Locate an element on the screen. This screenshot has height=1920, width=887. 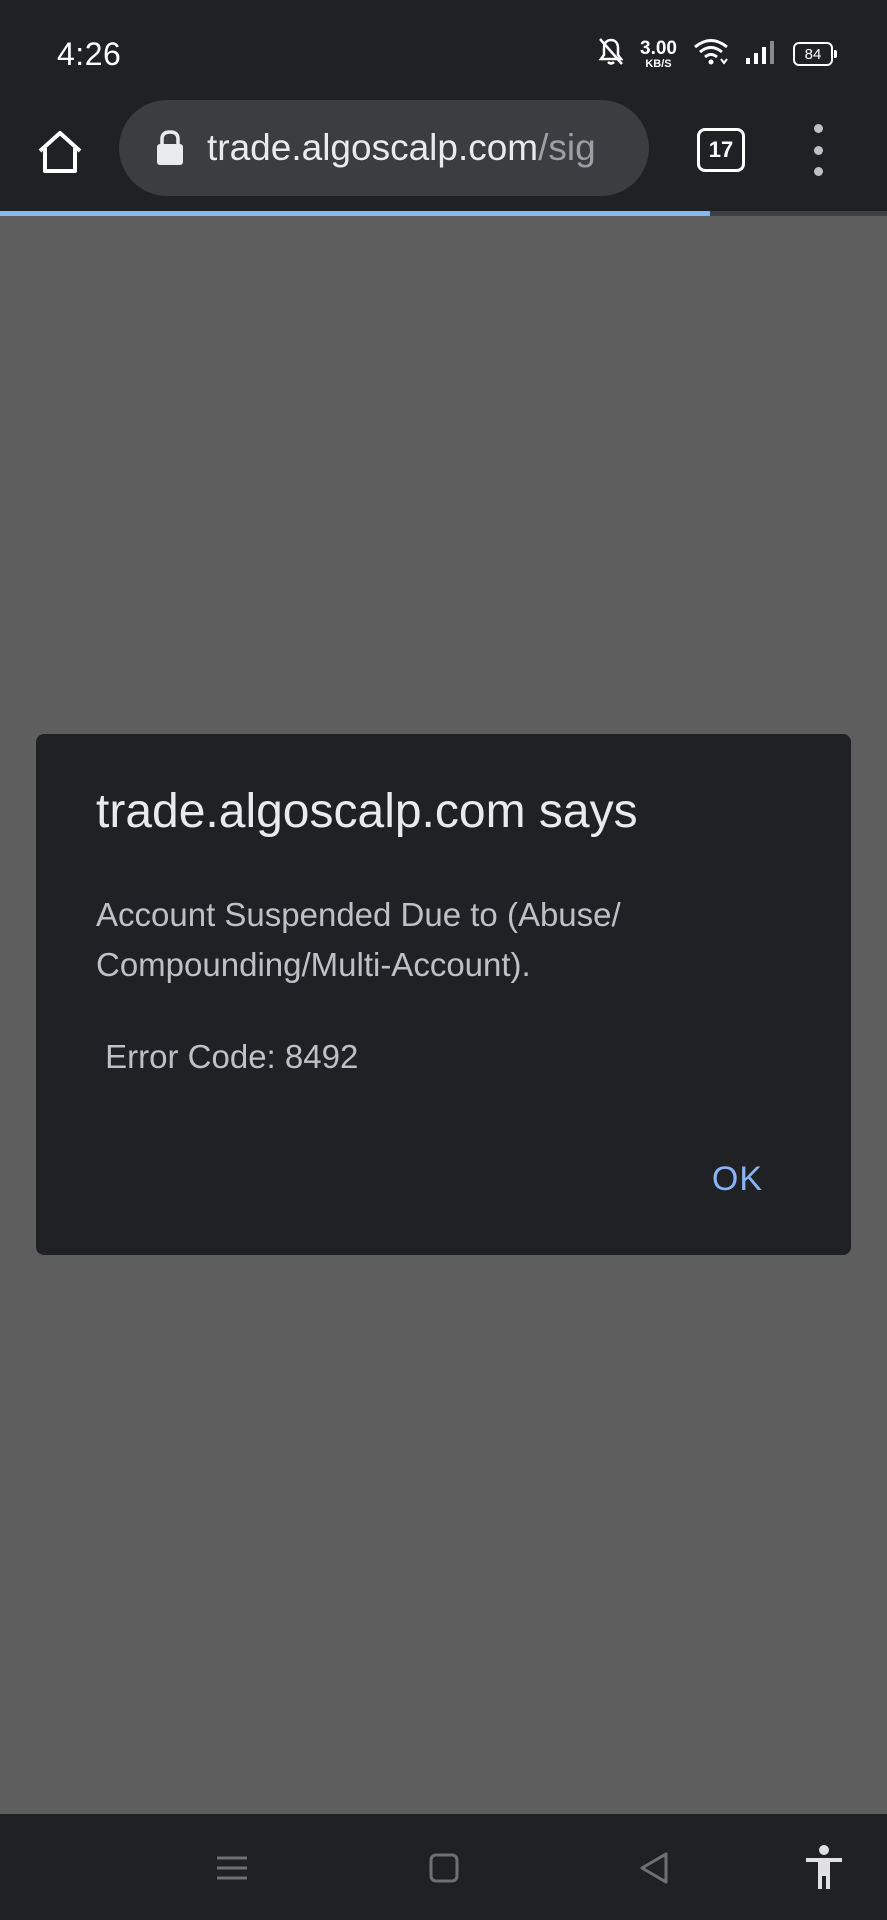
url-path: /sig is located at coordinates (567, 147).